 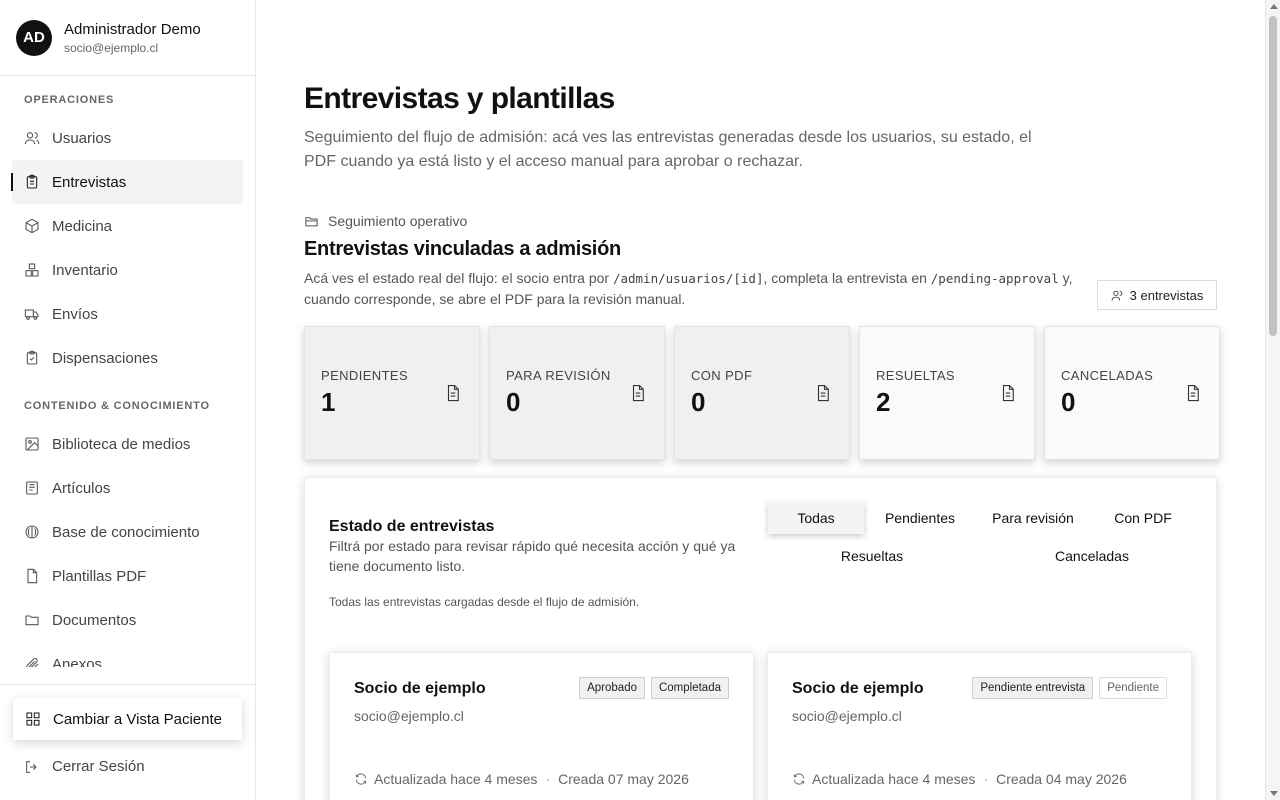 What do you see at coordinates (1033, 688) in the screenshot?
I see `status-badge: Pendiente entrevista` at bounding box center [1033, 688].